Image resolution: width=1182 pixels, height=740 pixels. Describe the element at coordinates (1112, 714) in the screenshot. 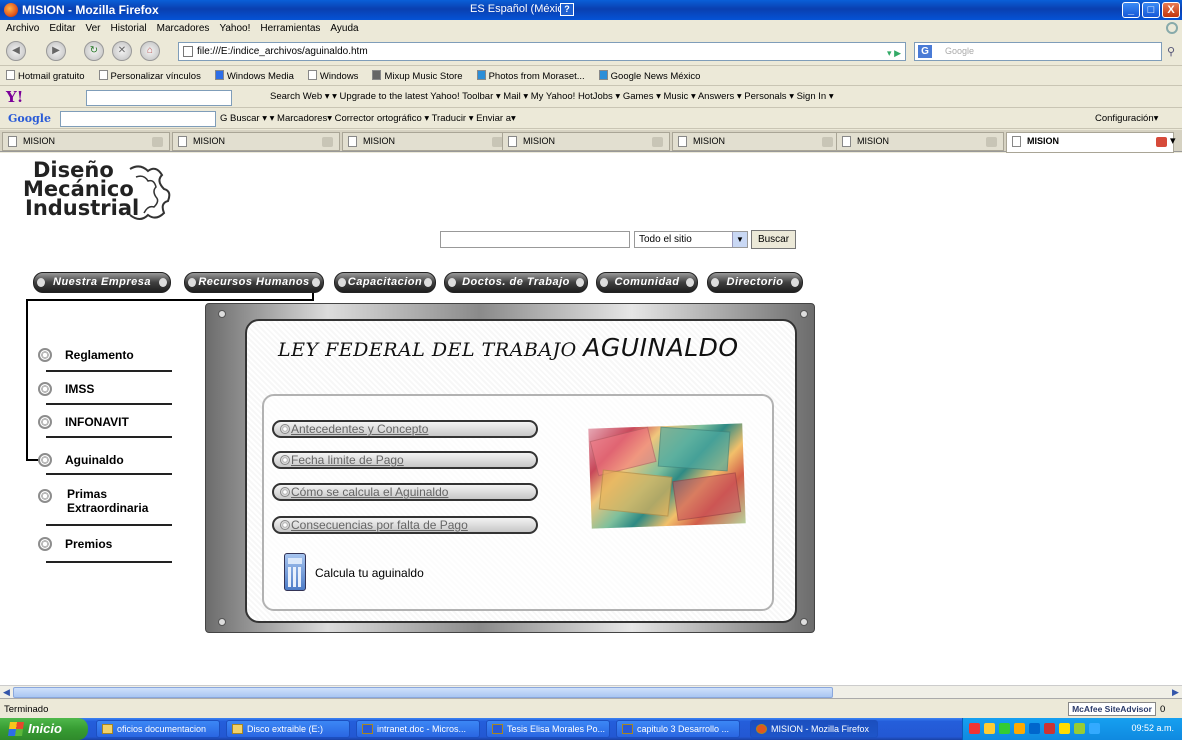

I see `mcafee-siteadvisor-button: McAfee SiteAdvisor ▾` at that location.